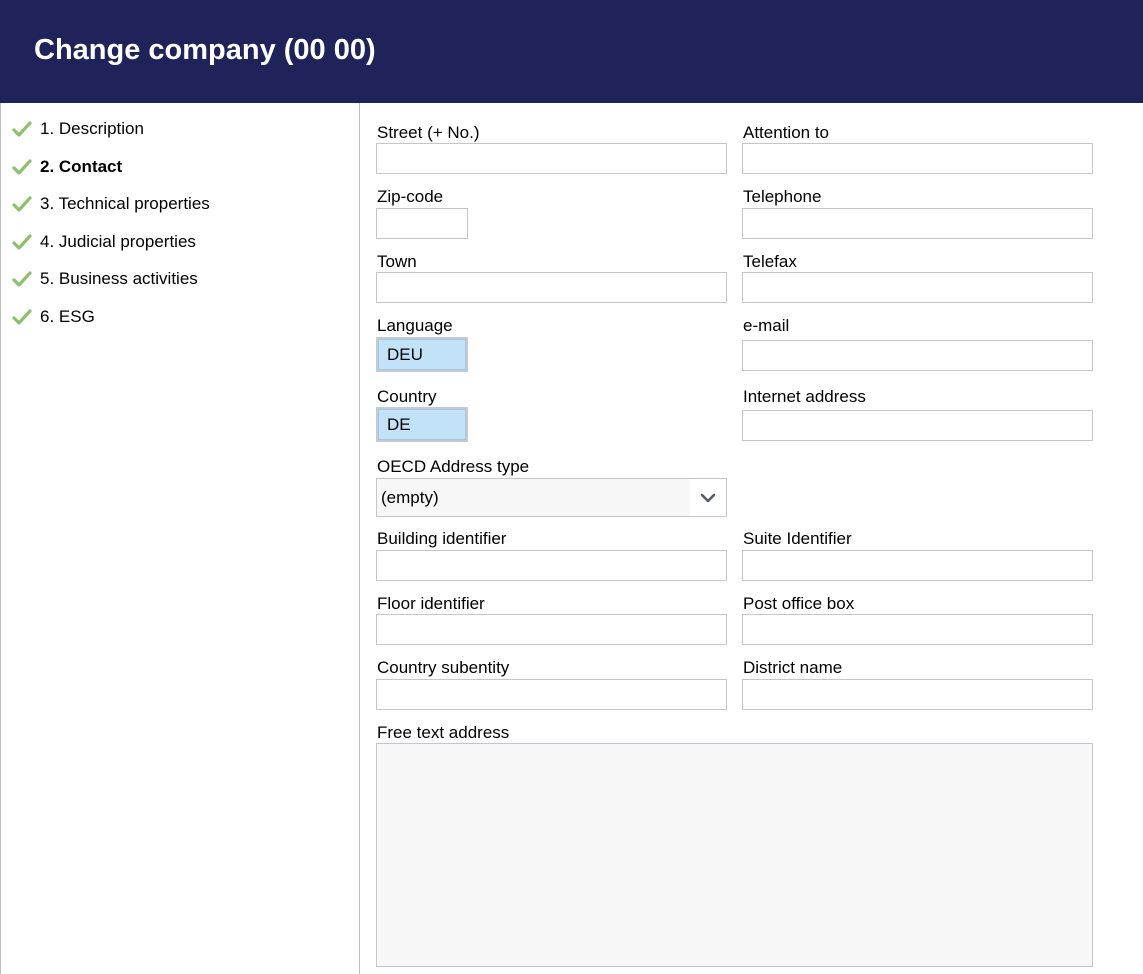 This screenshot has height=974, width=1143. I want to click on step-judicial-properties: 4. Judicial properties, so click(104, 242).